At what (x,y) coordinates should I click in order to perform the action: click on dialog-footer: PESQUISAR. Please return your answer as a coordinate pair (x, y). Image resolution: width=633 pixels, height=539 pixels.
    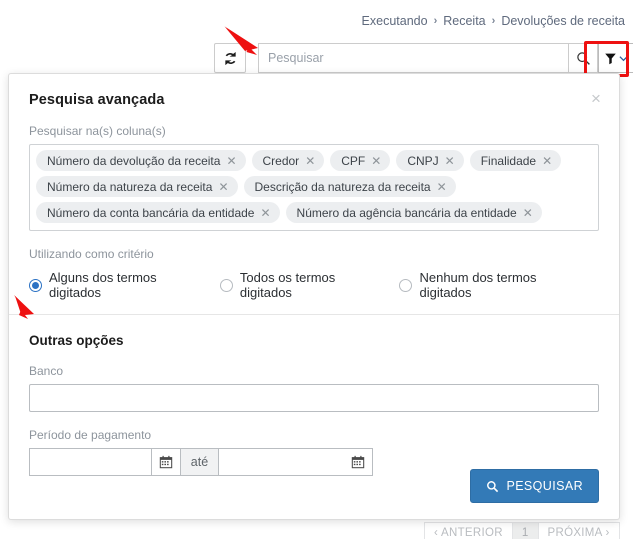
    Looking at the image, I should click on (314, 486).